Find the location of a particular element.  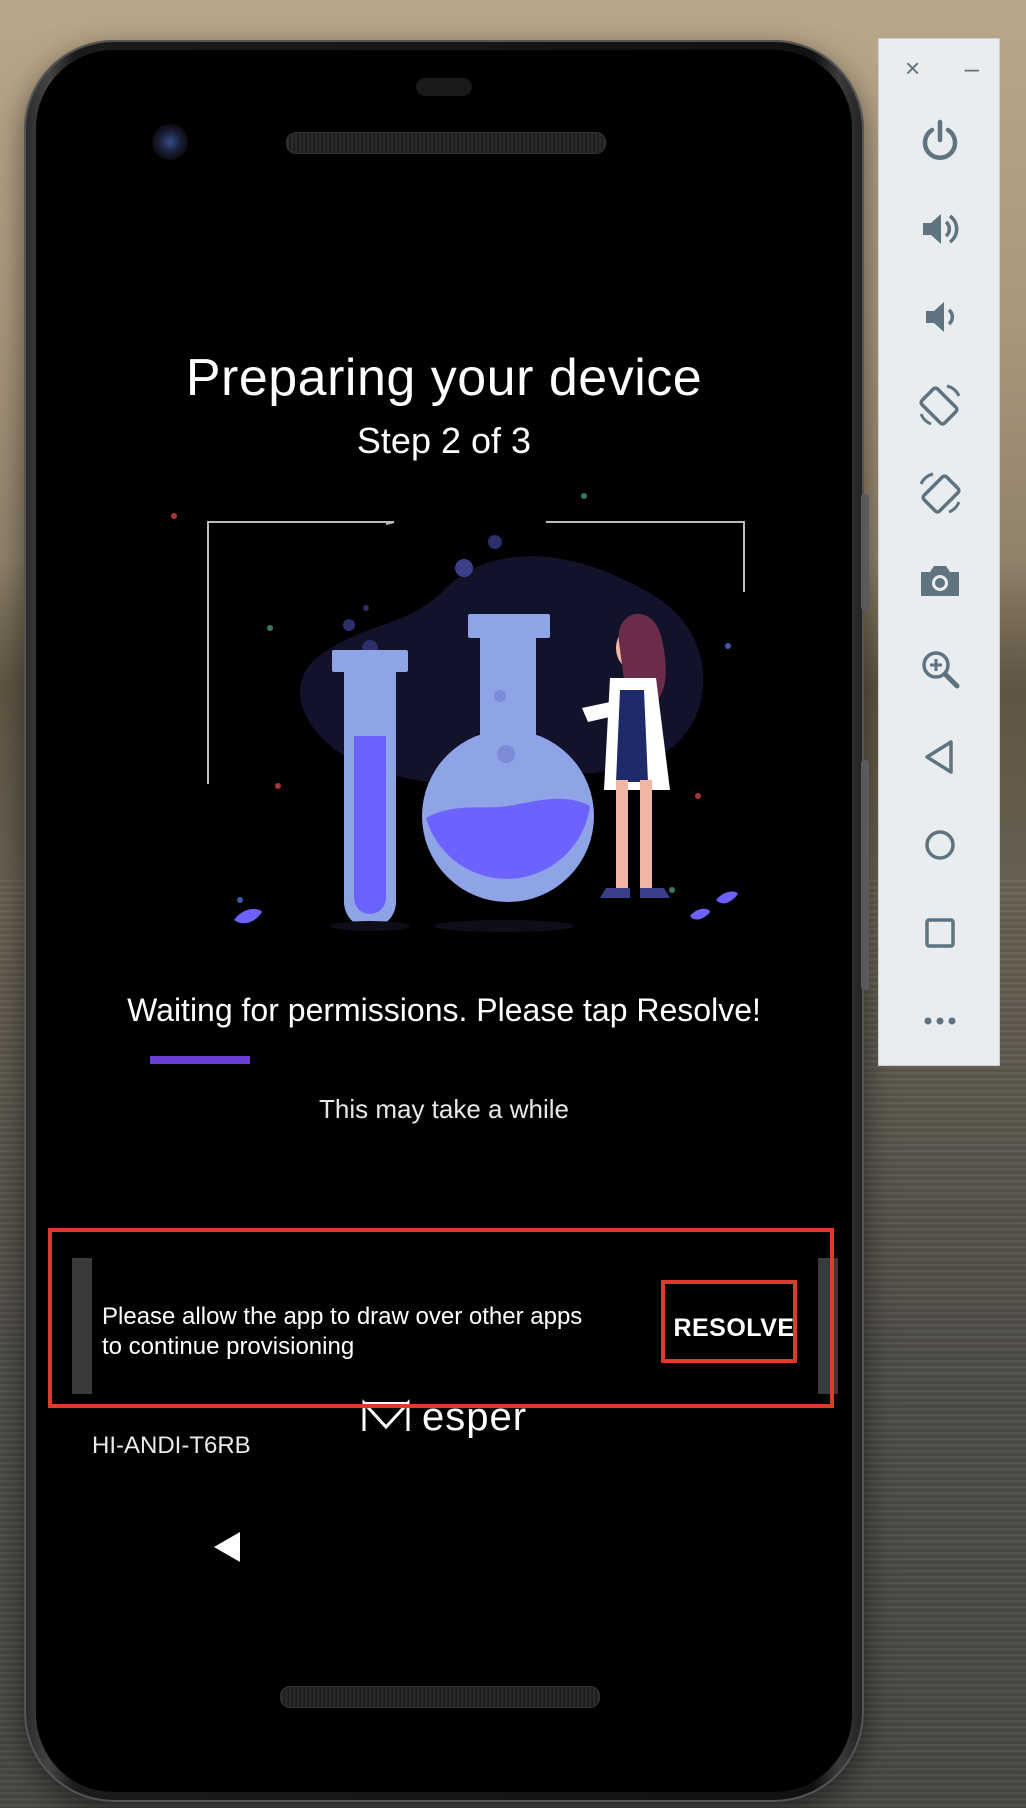

screenshot-button is located at coordinates (940, 581).